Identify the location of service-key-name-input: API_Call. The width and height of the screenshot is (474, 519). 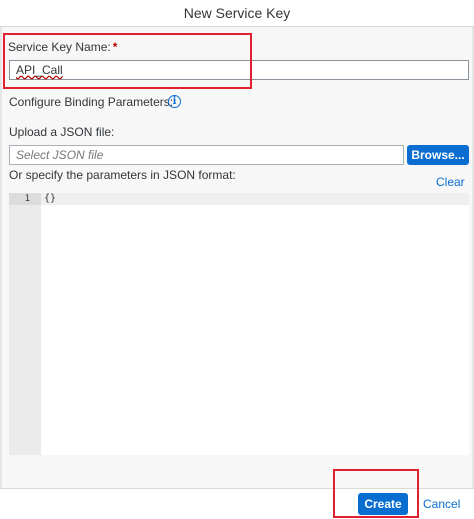
(239, 70).